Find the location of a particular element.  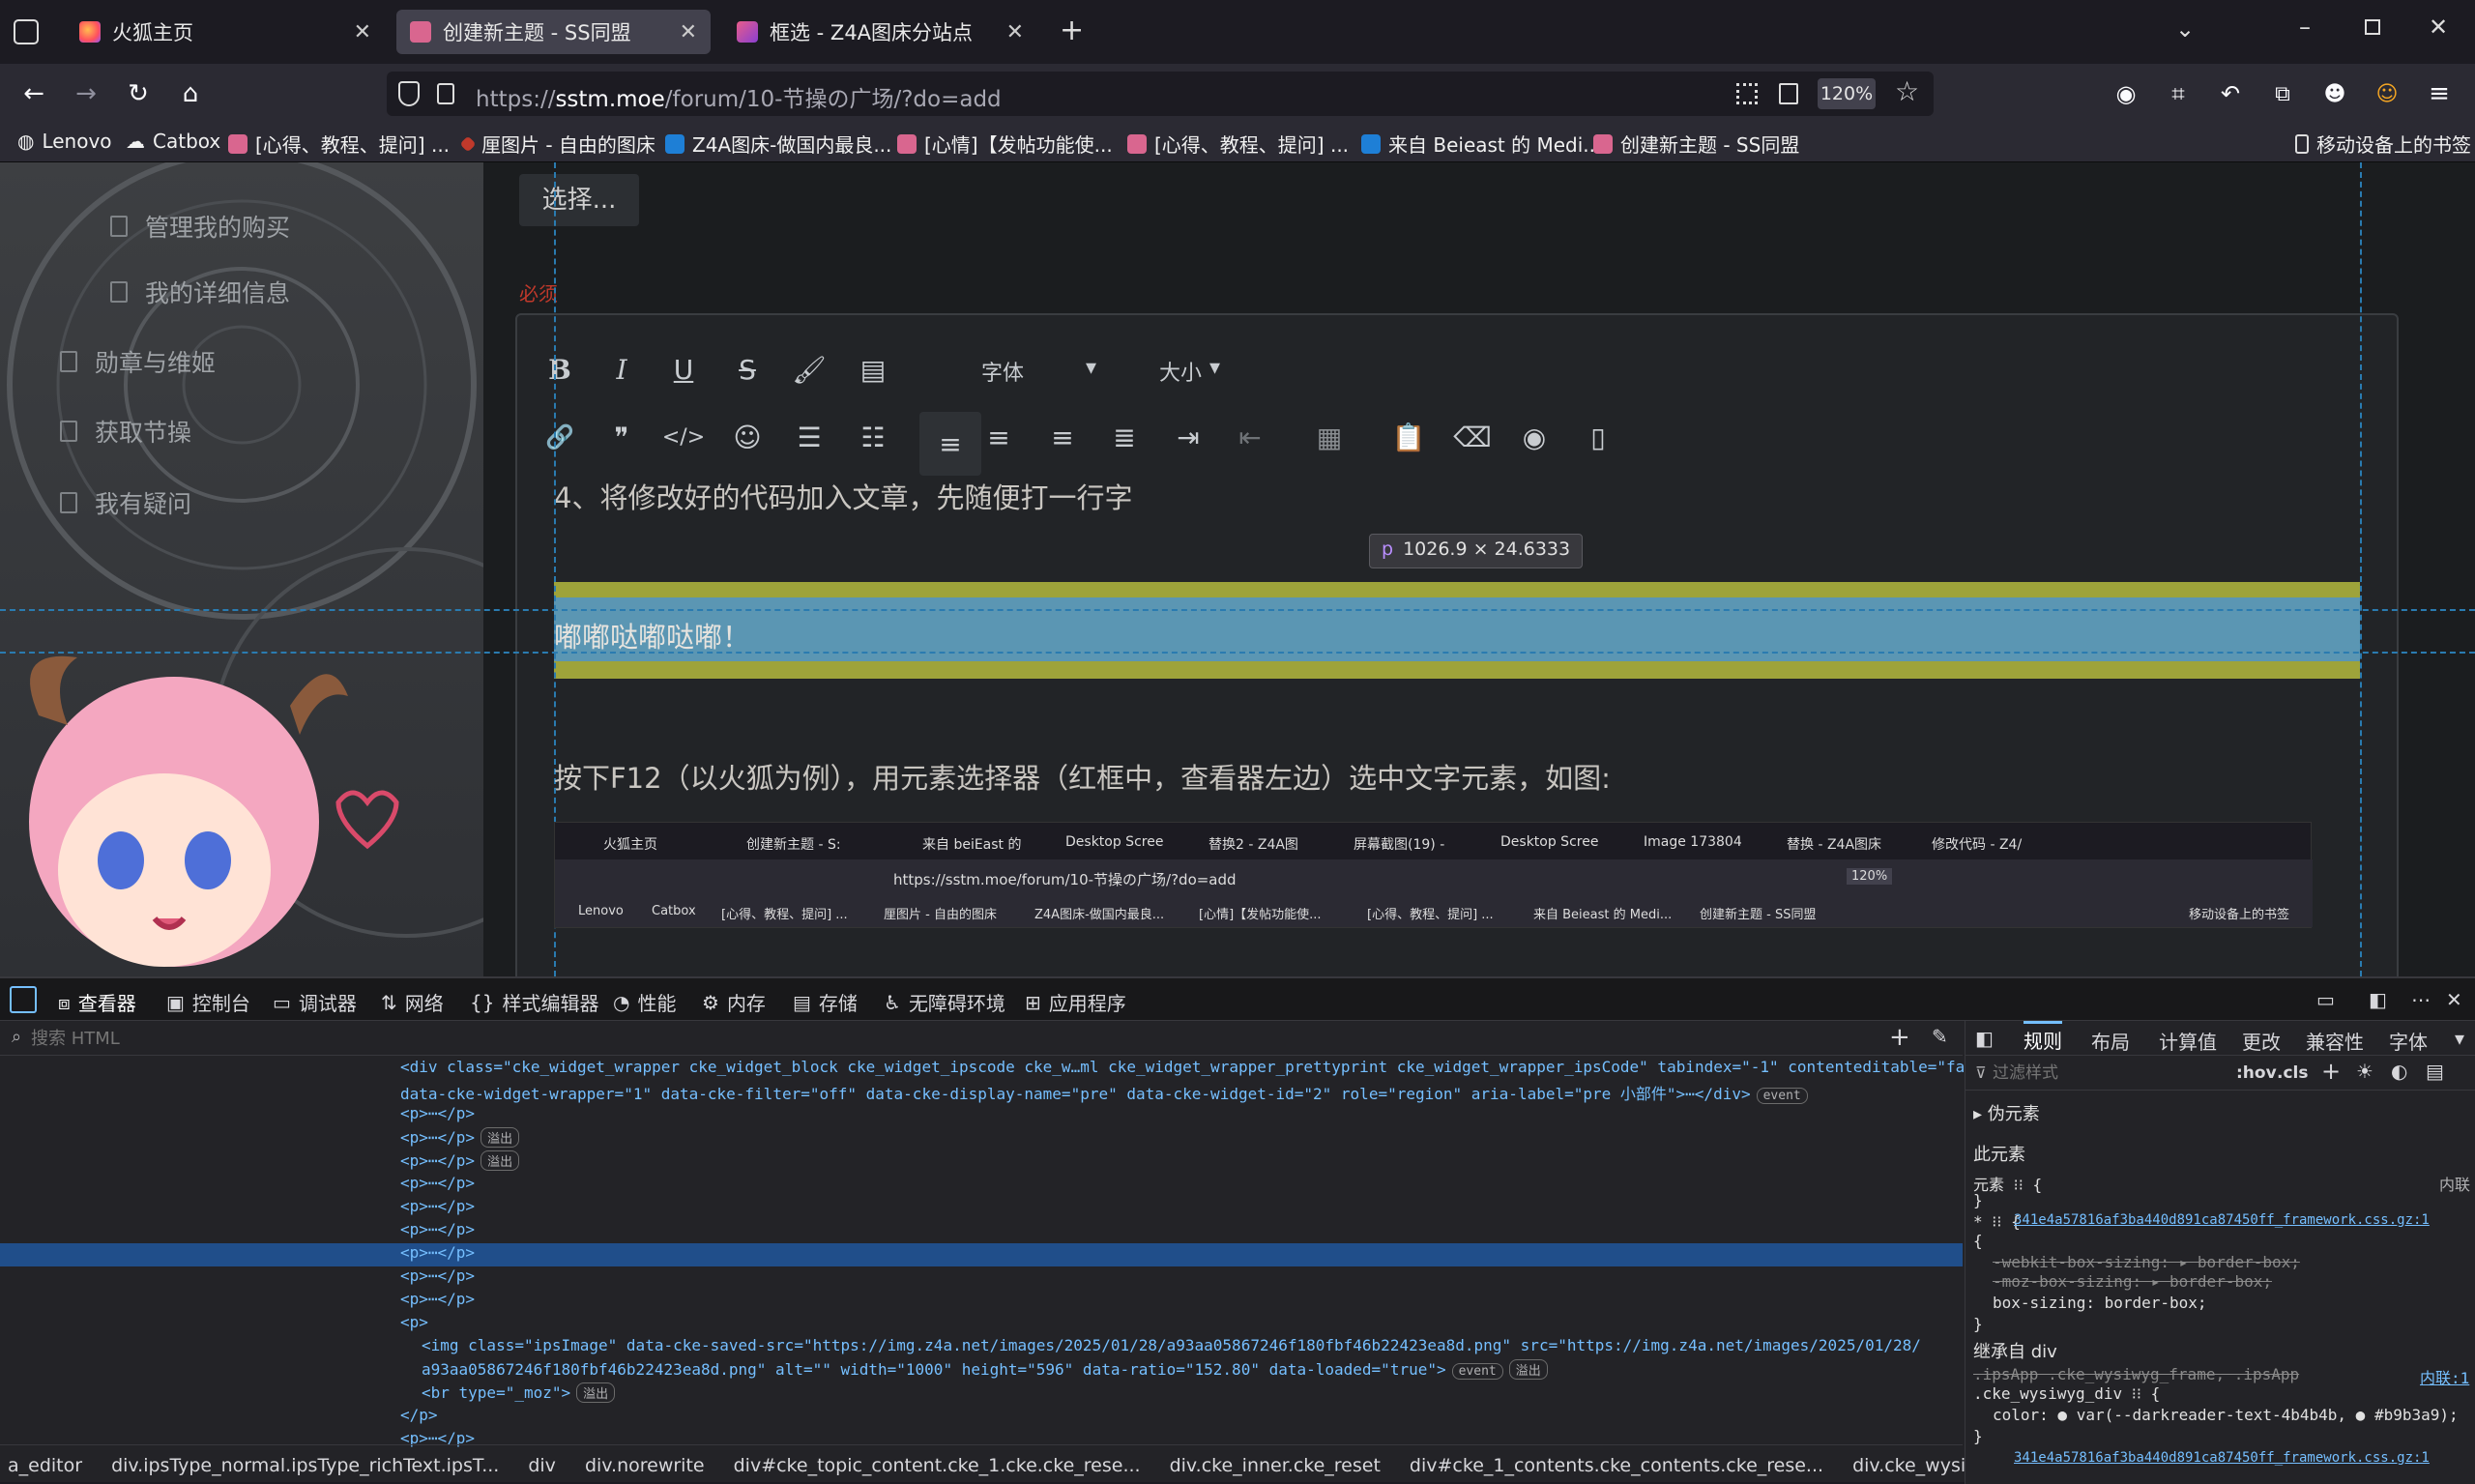

bookmark-item: 创建新主题 - SS同盟 is located at coordinates (1696, 144).